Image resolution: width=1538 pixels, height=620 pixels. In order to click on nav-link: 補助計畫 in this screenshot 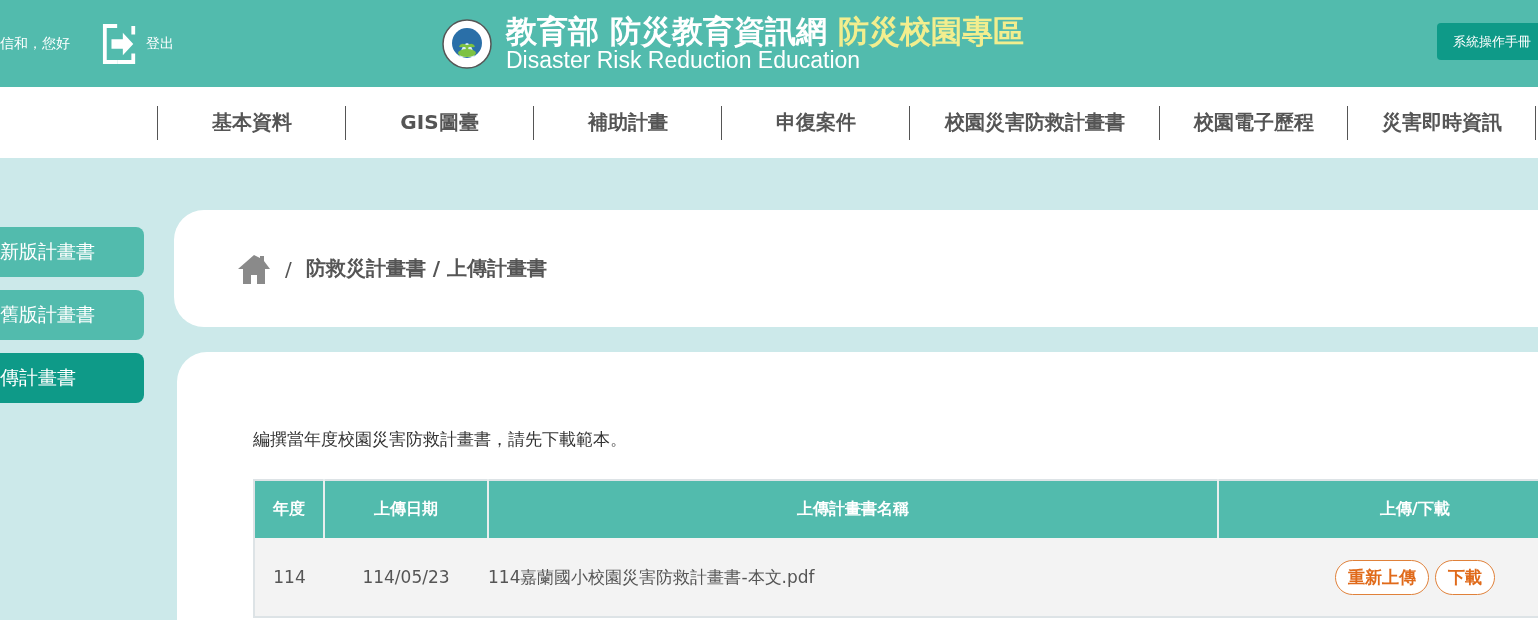, I will do `click(627, 122)`.